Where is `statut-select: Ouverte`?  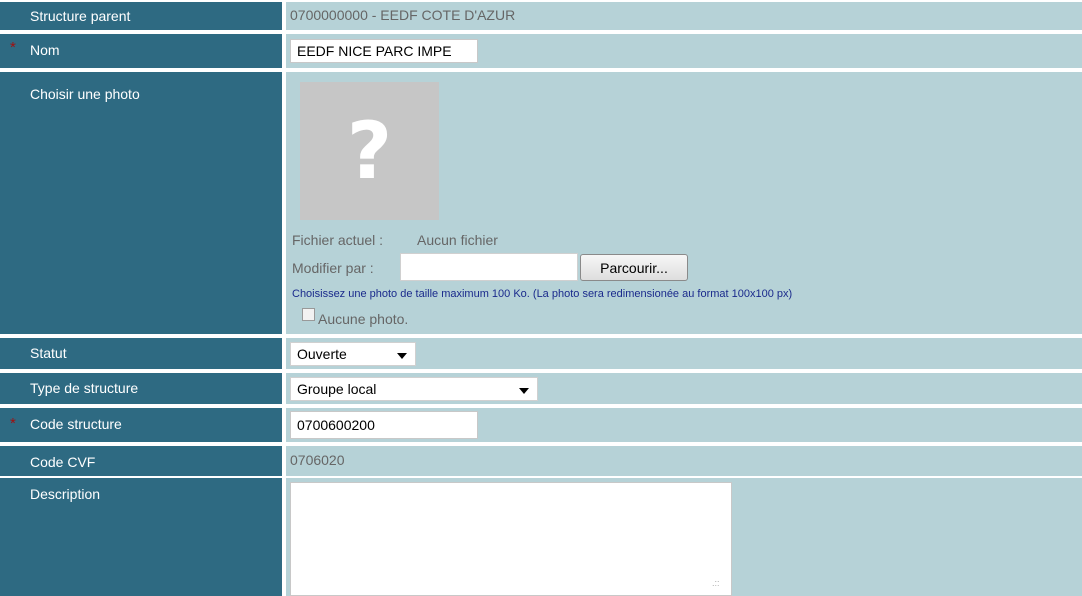 statut-select: Ouverte is located at coordinates (353, 354).